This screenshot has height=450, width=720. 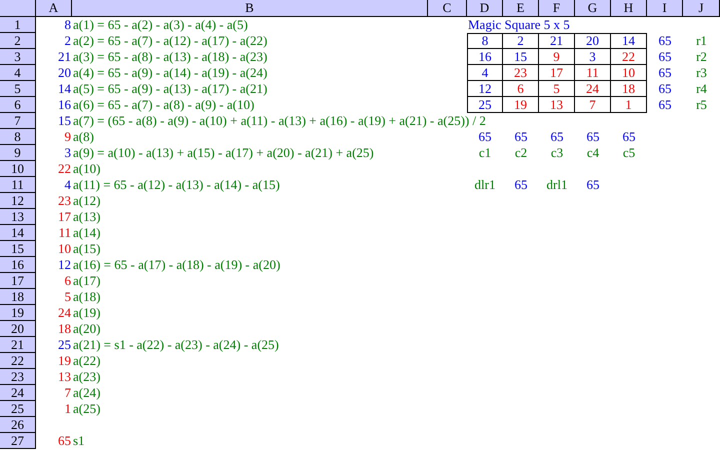 I want to click on table-cell: a(25), so click(x=86, y=409).